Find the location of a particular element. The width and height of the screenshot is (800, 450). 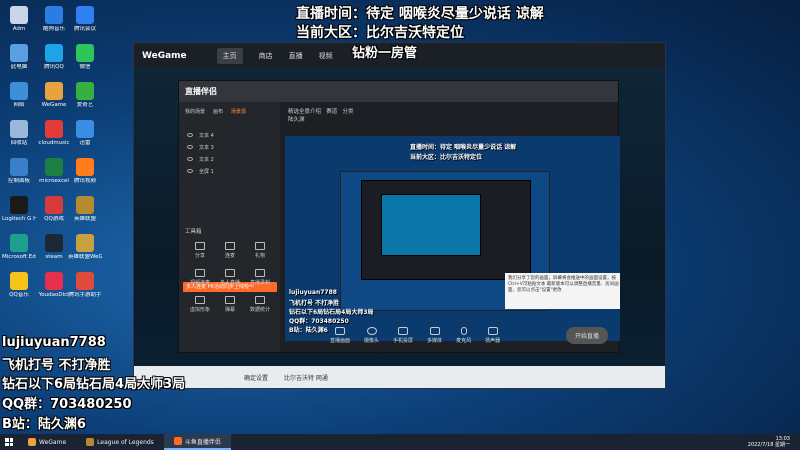

desktop-icon: 网络 is located at coordinates (19, 95).